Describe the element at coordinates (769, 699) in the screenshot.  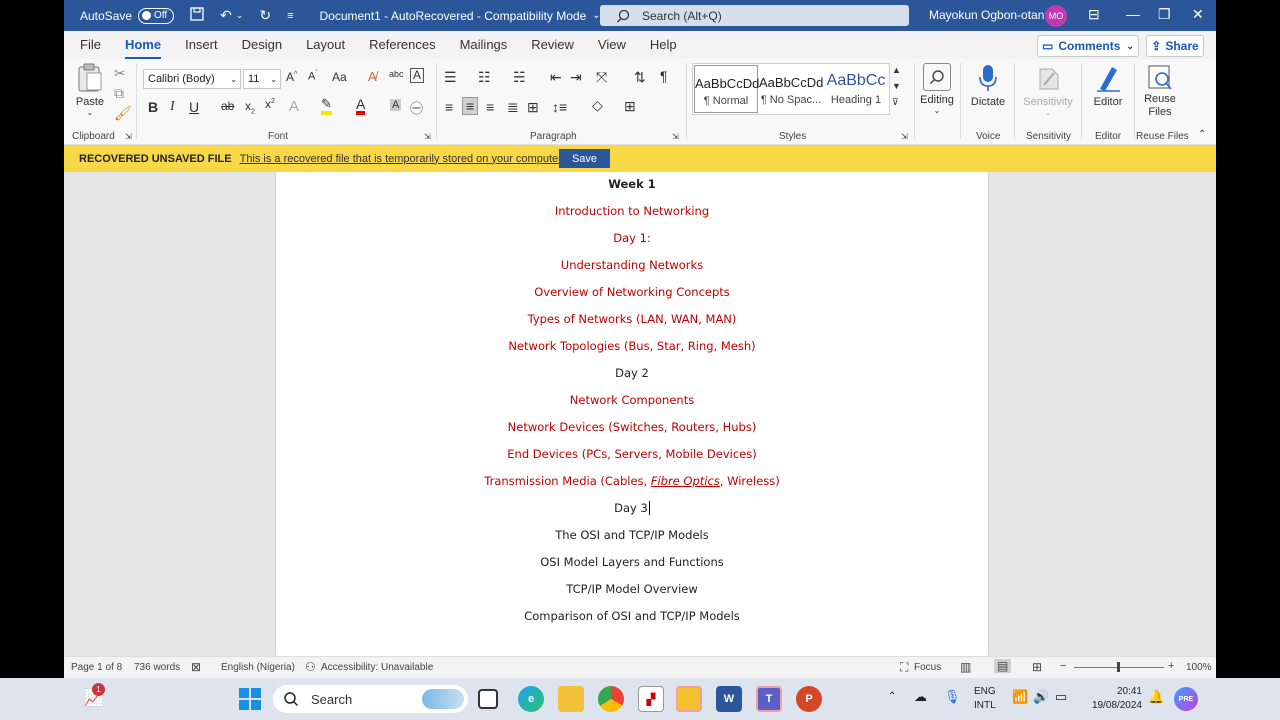
I see `teams-icon: T` at that location.